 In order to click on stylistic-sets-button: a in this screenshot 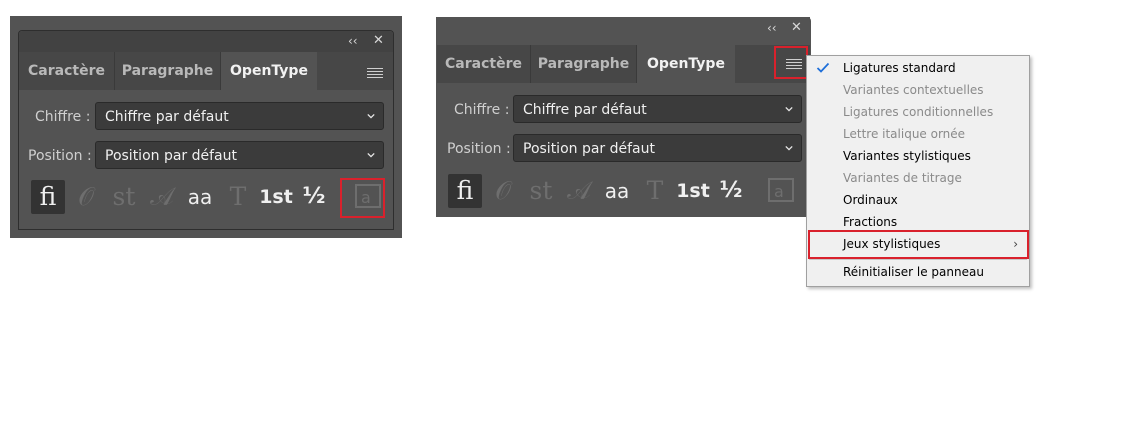, I will do `click(781, 191)`.